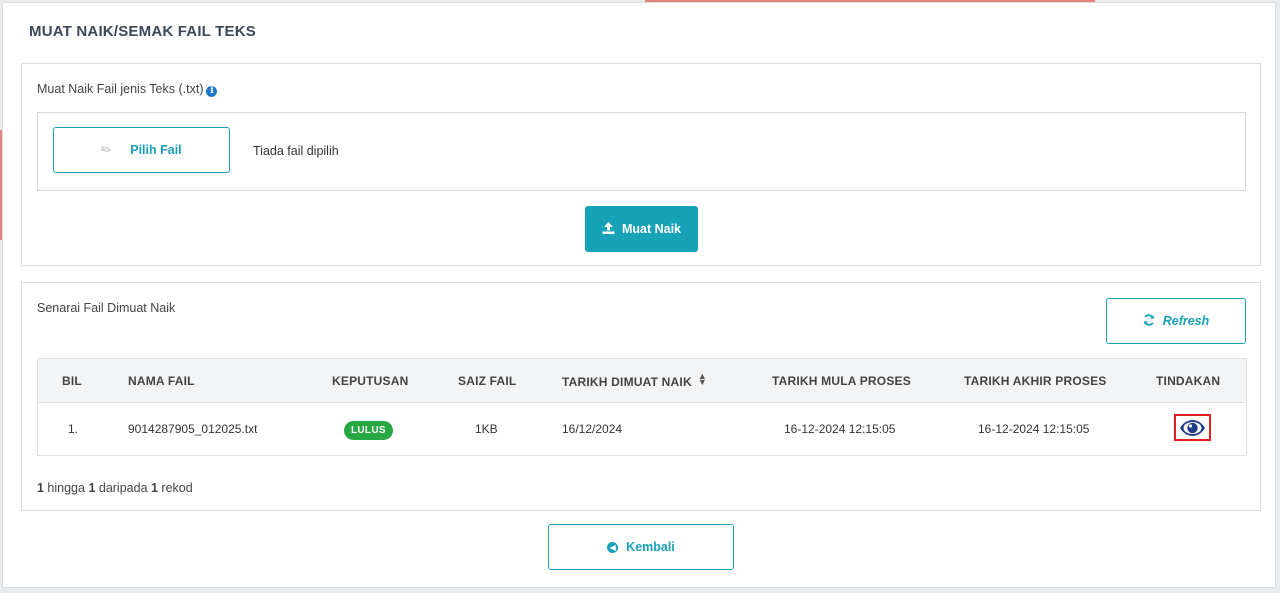  Describe the element at coordinates (370, 380) in the screenshot. I see `col-keputusan: KEPUTUSAN` at that location.